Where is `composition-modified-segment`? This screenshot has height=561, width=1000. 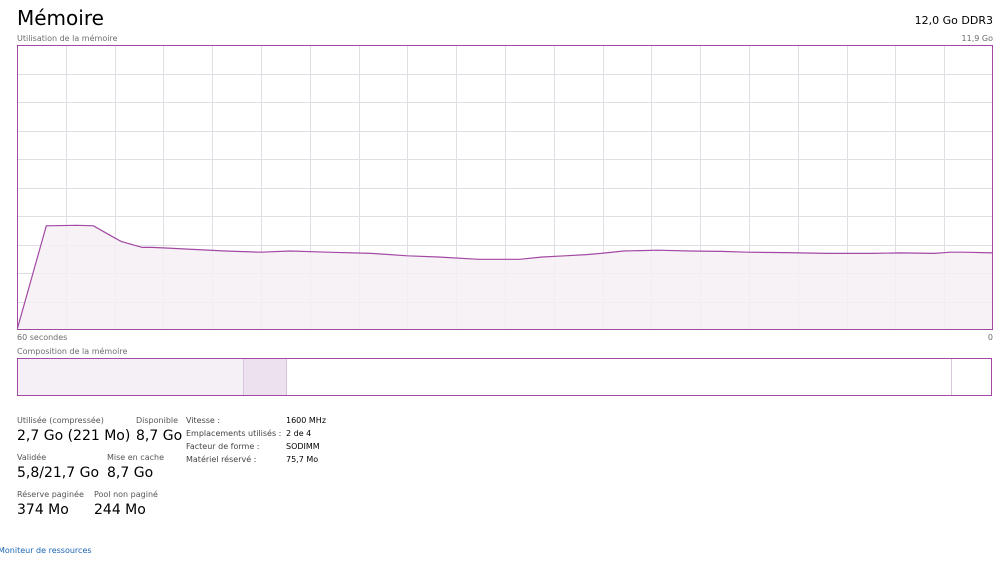 composition-modified-segment is located at coordinates (265, 377).